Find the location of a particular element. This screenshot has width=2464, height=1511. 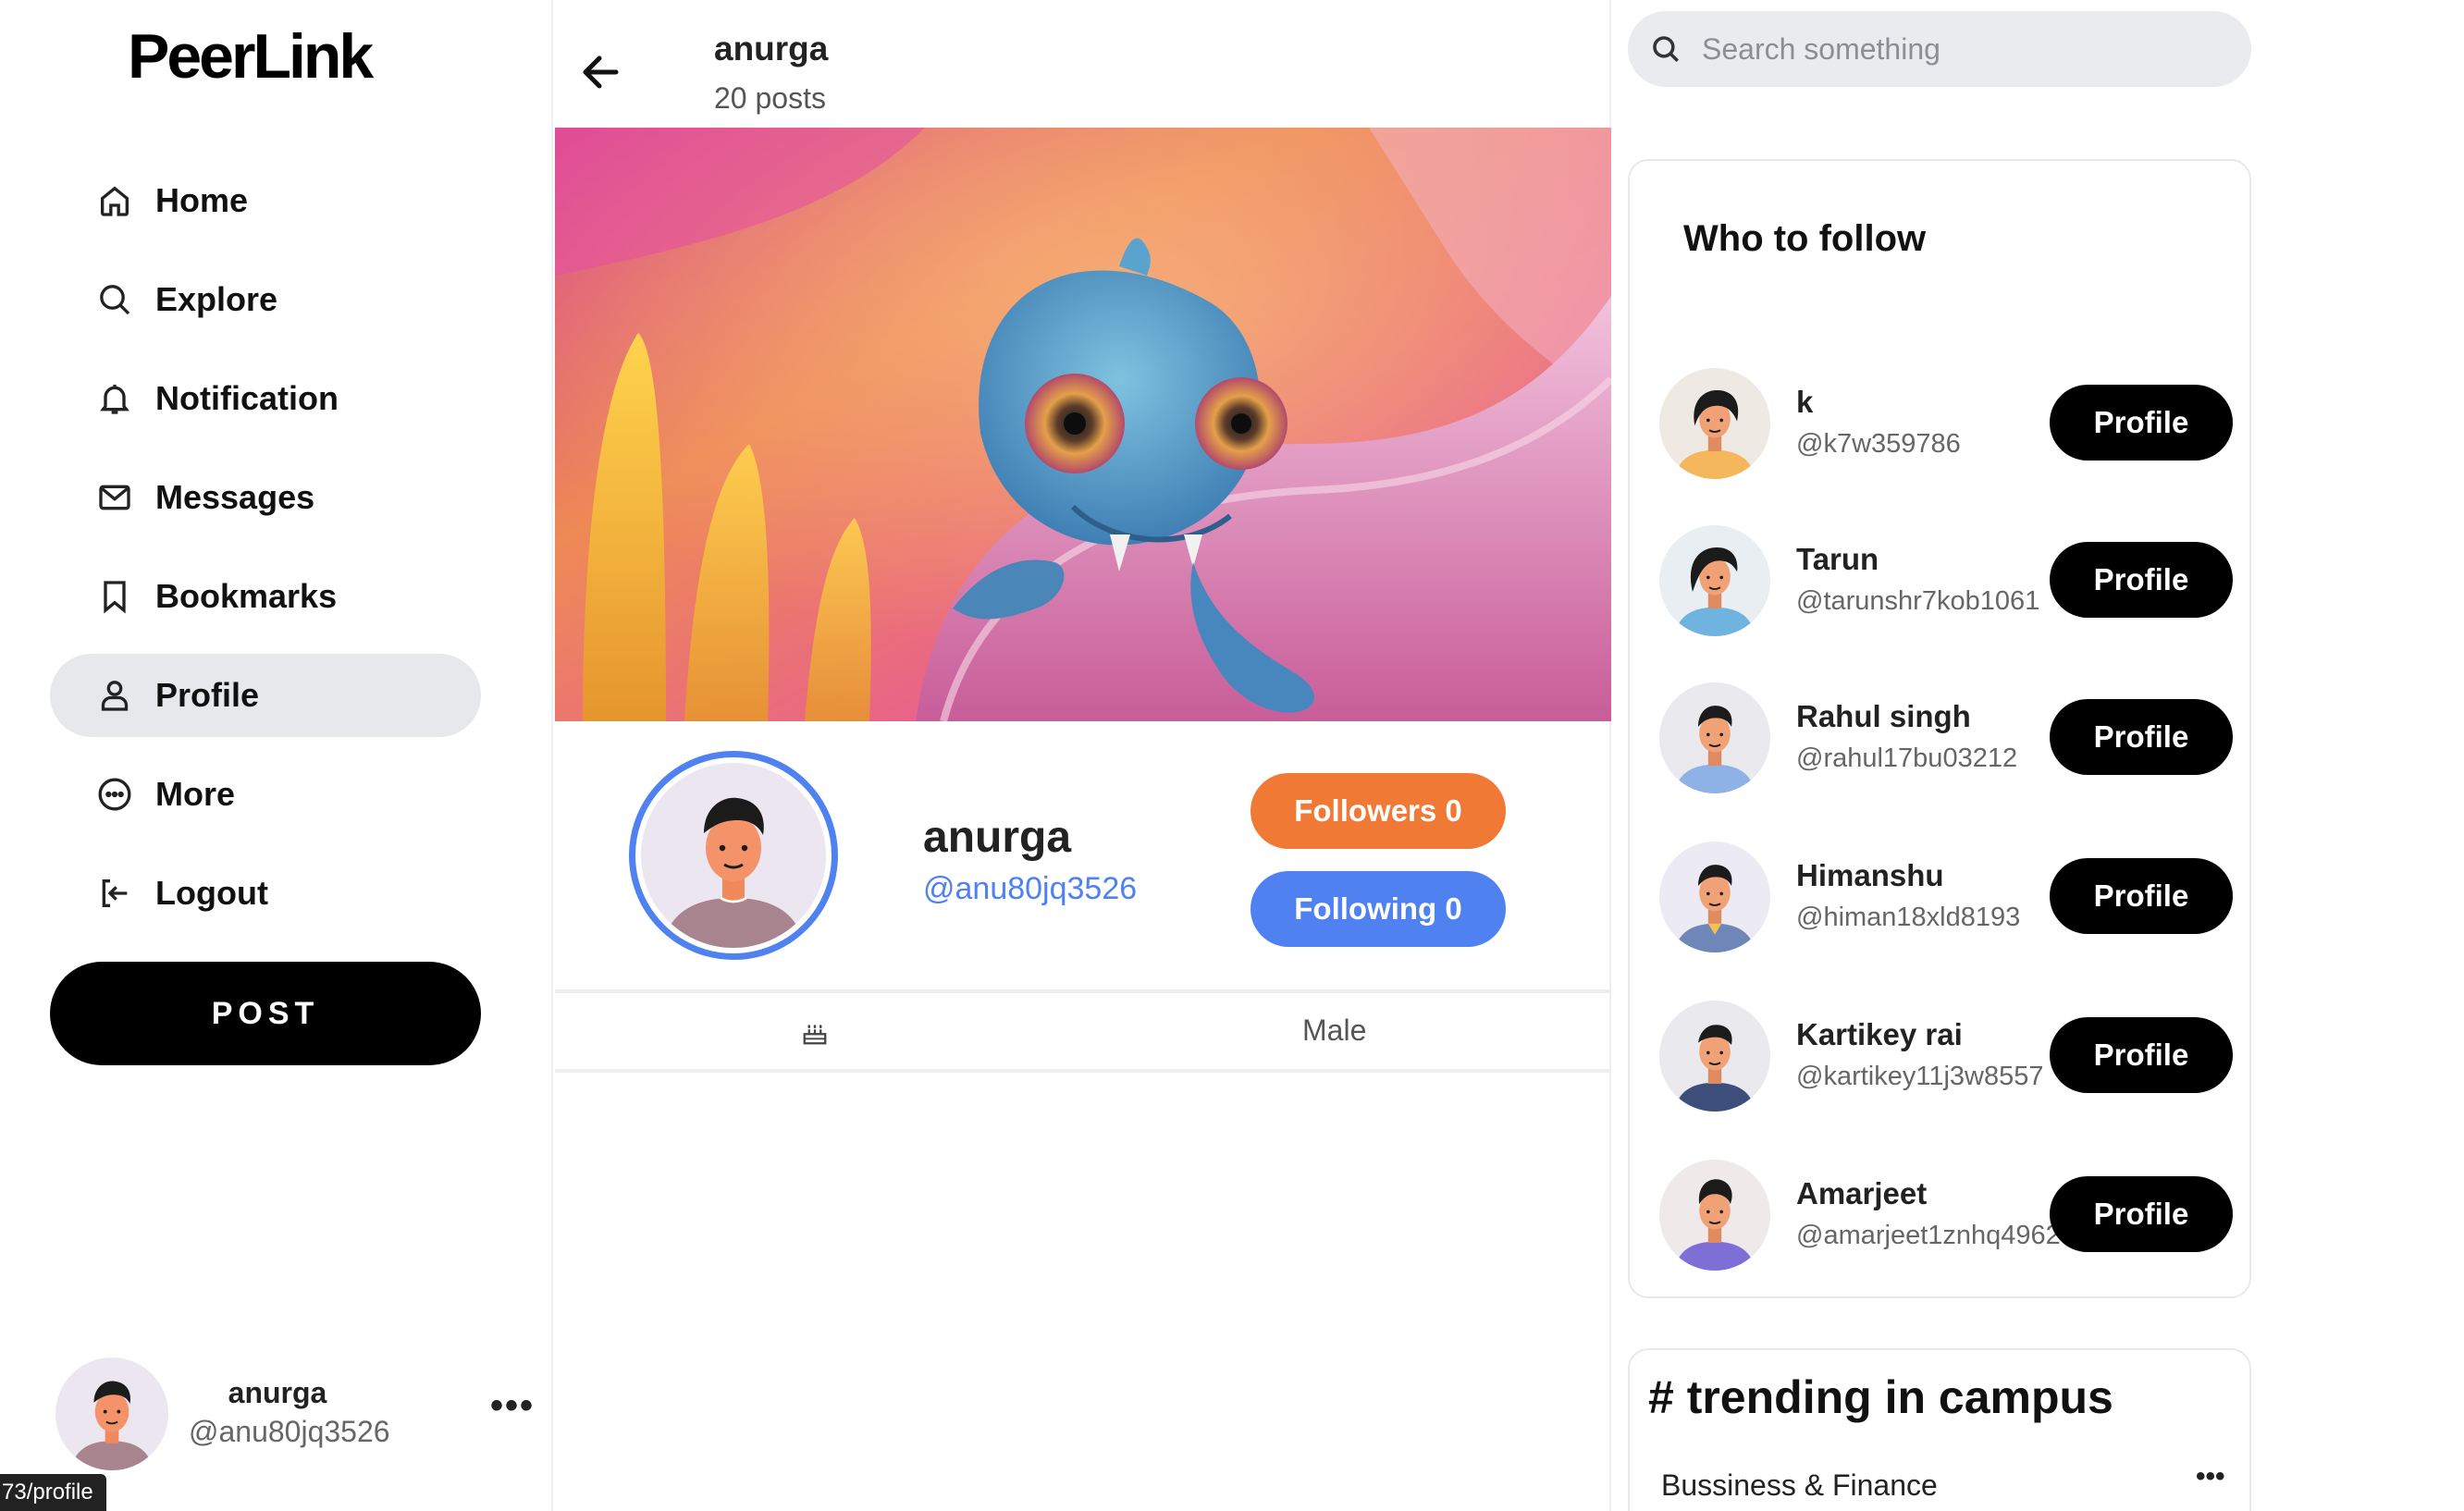

who-to-follow-title: Who to follow is located at coordinates (1805, 239).